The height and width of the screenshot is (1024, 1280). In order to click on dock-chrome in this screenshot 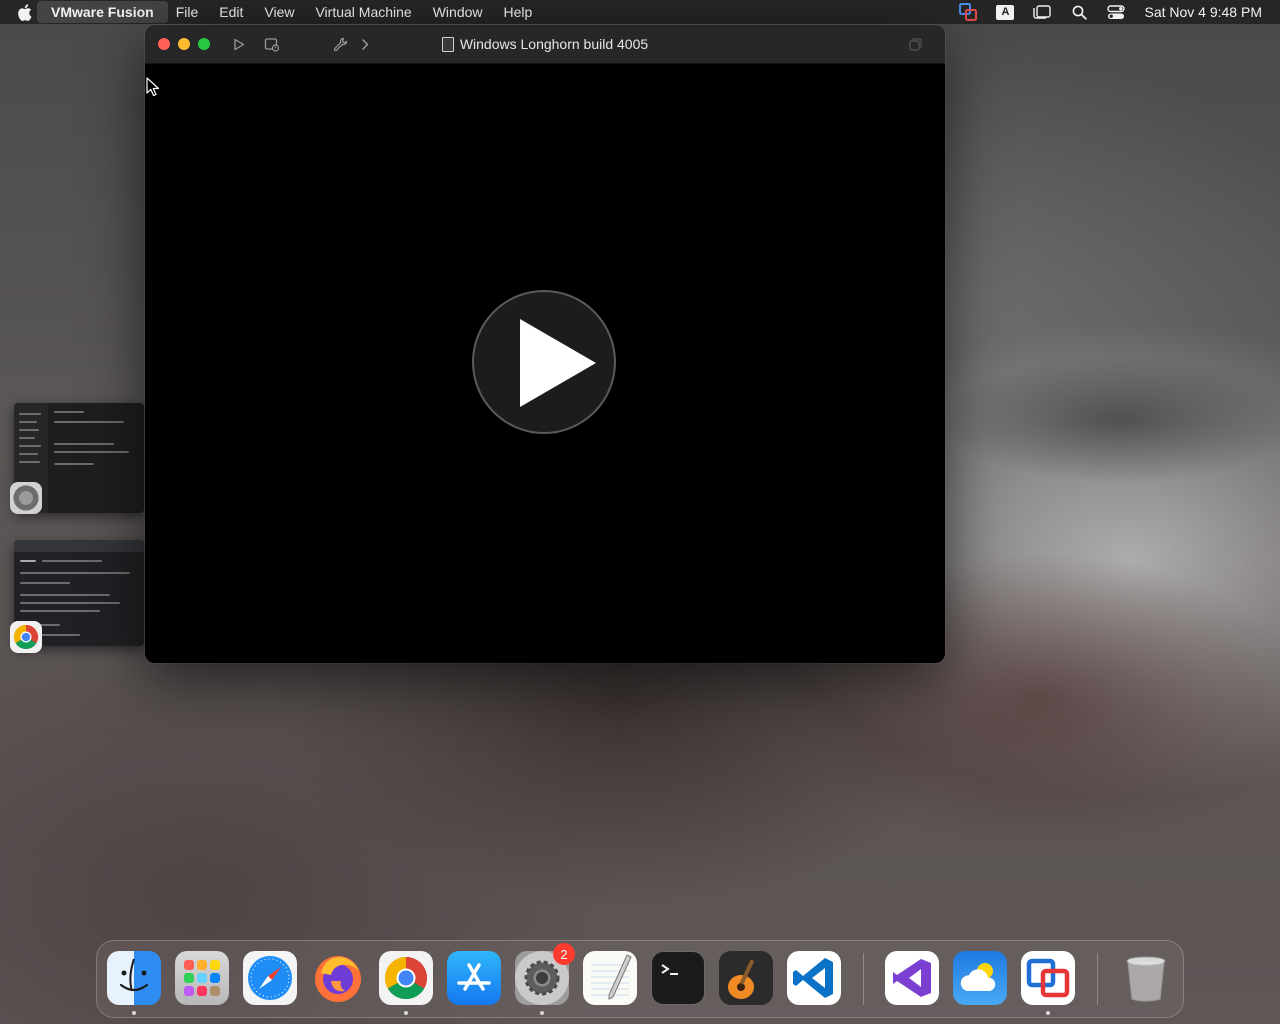, I will do `click(406, 983)`.